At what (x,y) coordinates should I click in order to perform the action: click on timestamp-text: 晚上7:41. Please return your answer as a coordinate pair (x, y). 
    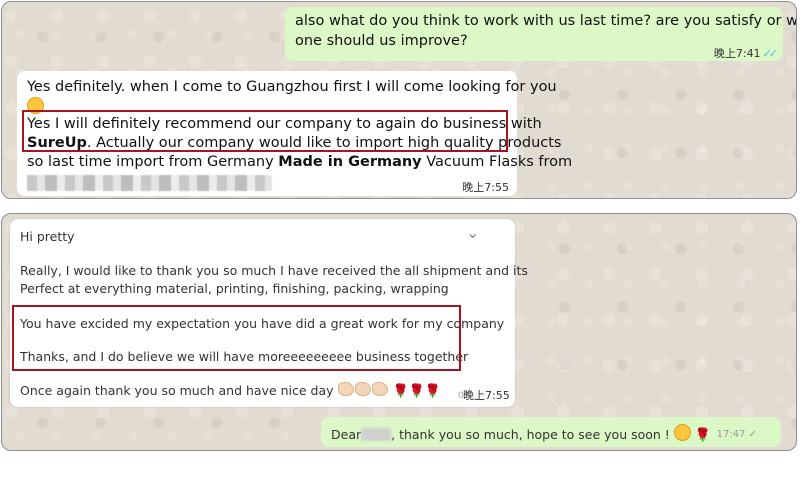
    Looking at the image, I should click on (737, 53).